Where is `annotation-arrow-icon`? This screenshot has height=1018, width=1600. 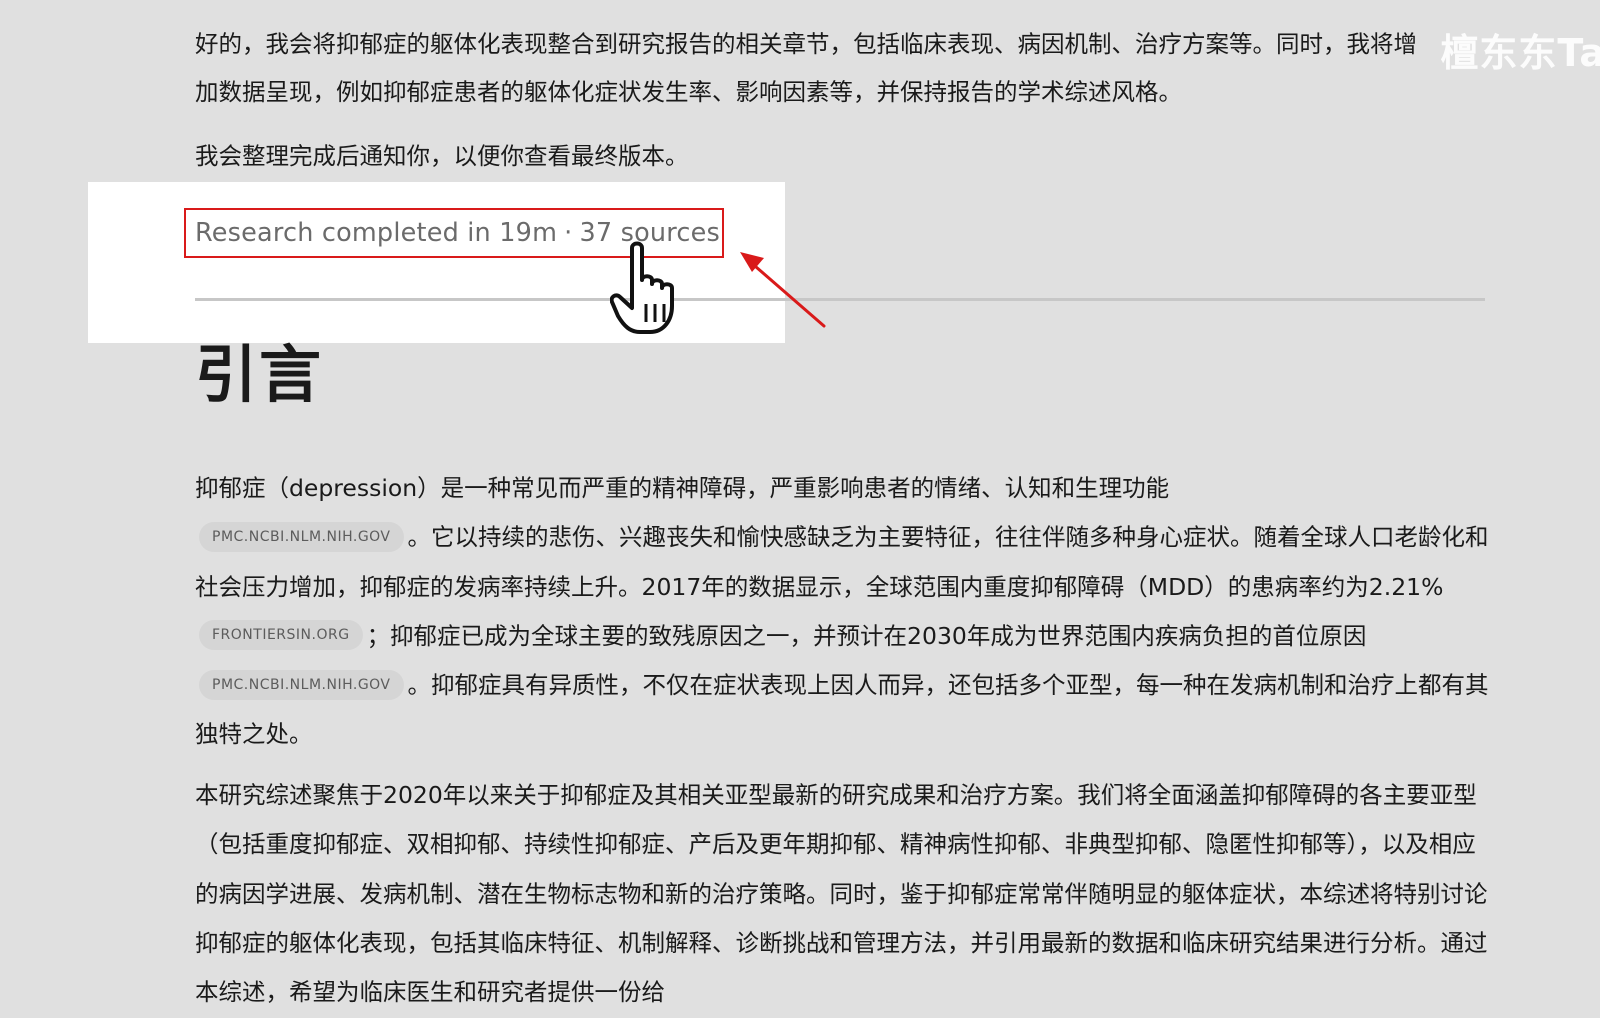 annotation-arrow-icon is located at coordinates (783, 290).